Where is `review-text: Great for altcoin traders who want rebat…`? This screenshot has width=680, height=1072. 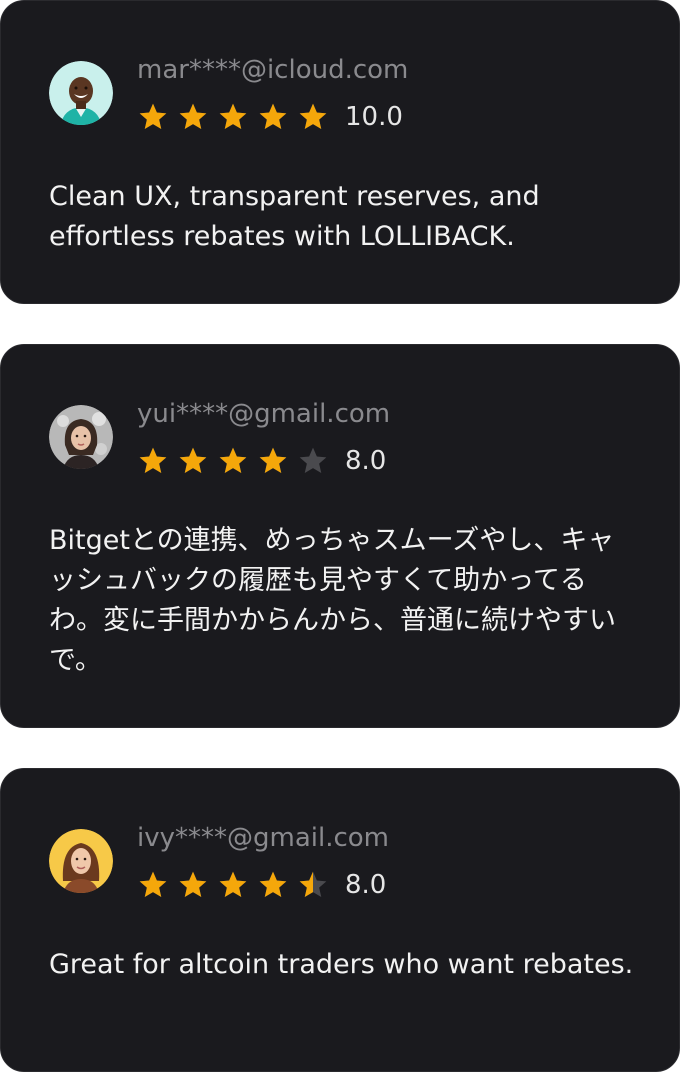
review-text: Great for altcoin traders who want rebat… is located at coordinates (341, 964).